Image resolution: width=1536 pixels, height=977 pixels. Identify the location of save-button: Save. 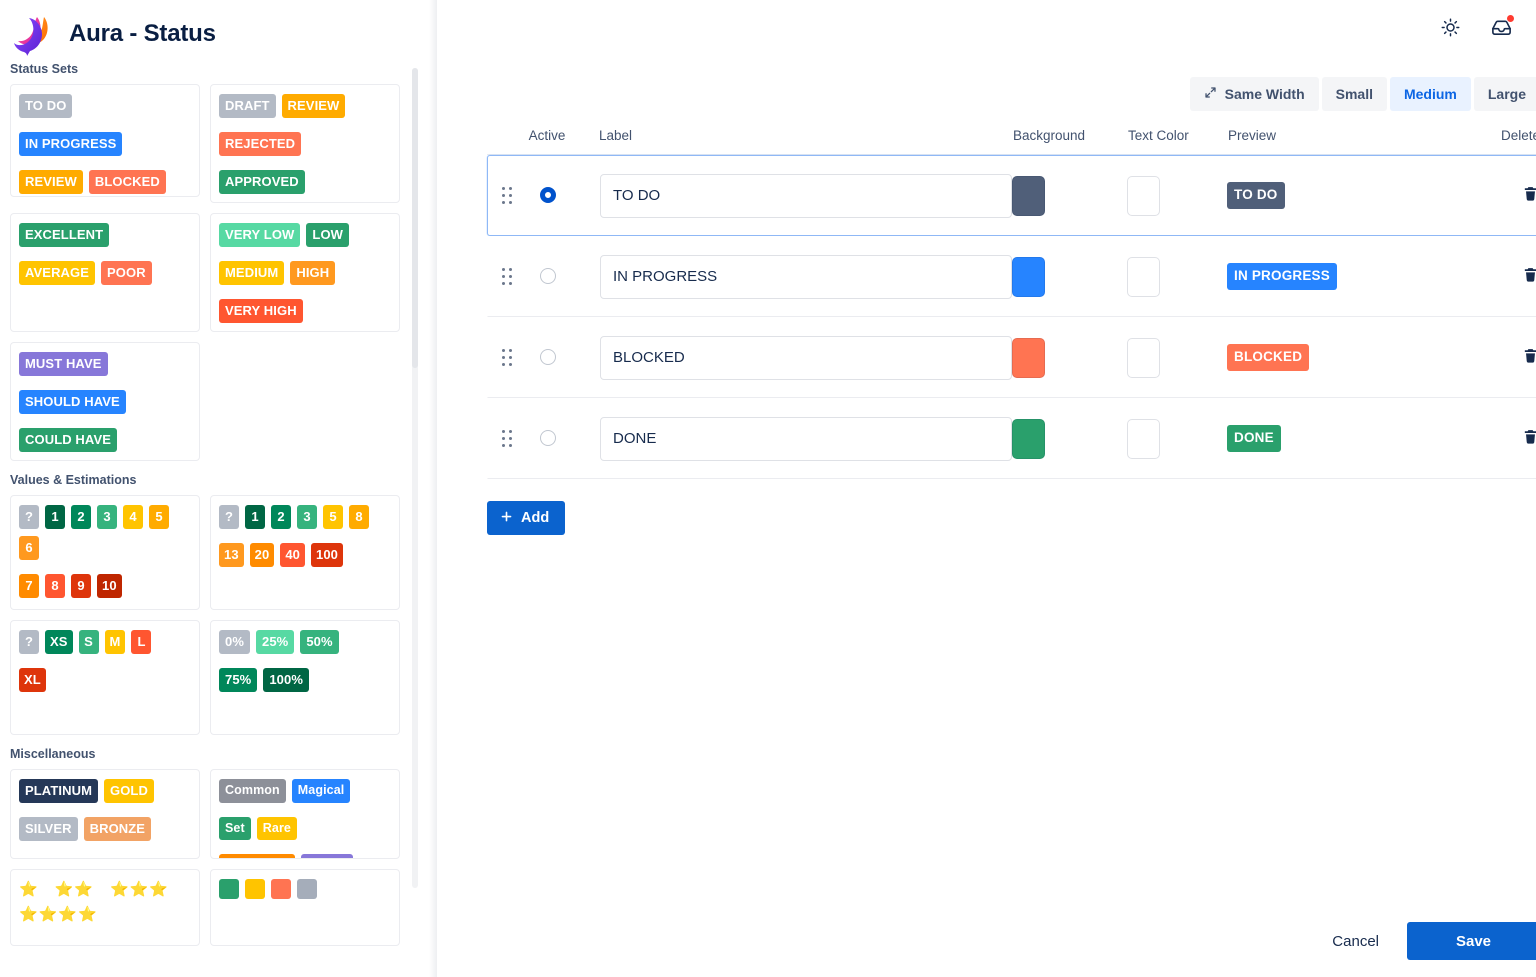
(1471, 941).